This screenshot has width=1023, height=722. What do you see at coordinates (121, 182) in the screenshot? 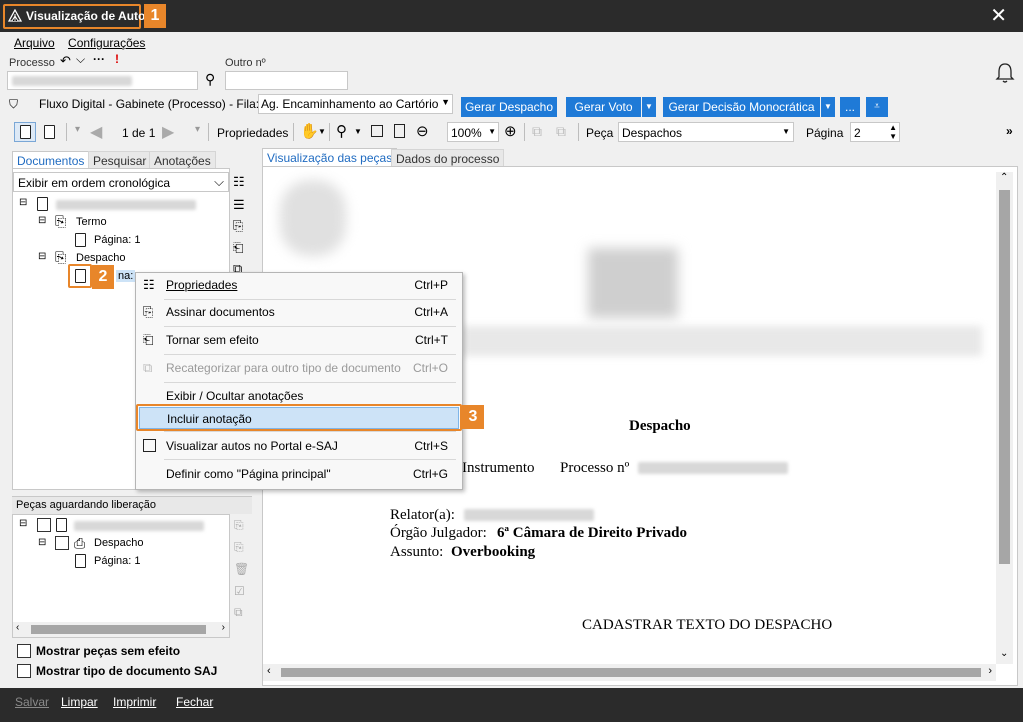
I see `order-select: Exibir em ordem cronológica ⌵` at bounding box center [121, 182].